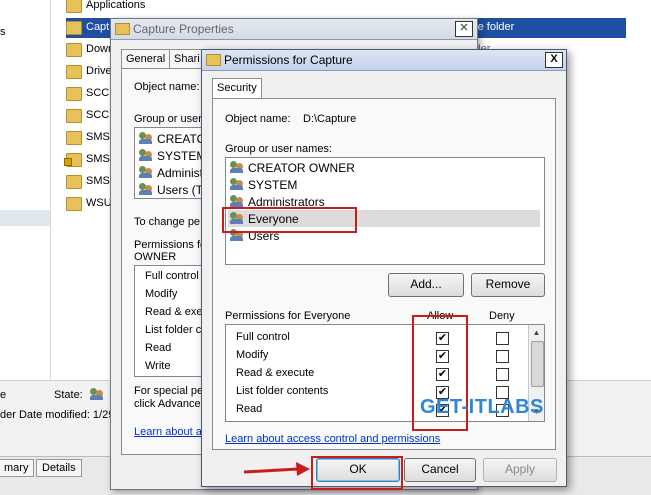 Image resolution: width=651 pixels, height=495 pixels. Describe the element at coordinates (25, 218) in the screenshot. I see `nav-selected-item` at that location.